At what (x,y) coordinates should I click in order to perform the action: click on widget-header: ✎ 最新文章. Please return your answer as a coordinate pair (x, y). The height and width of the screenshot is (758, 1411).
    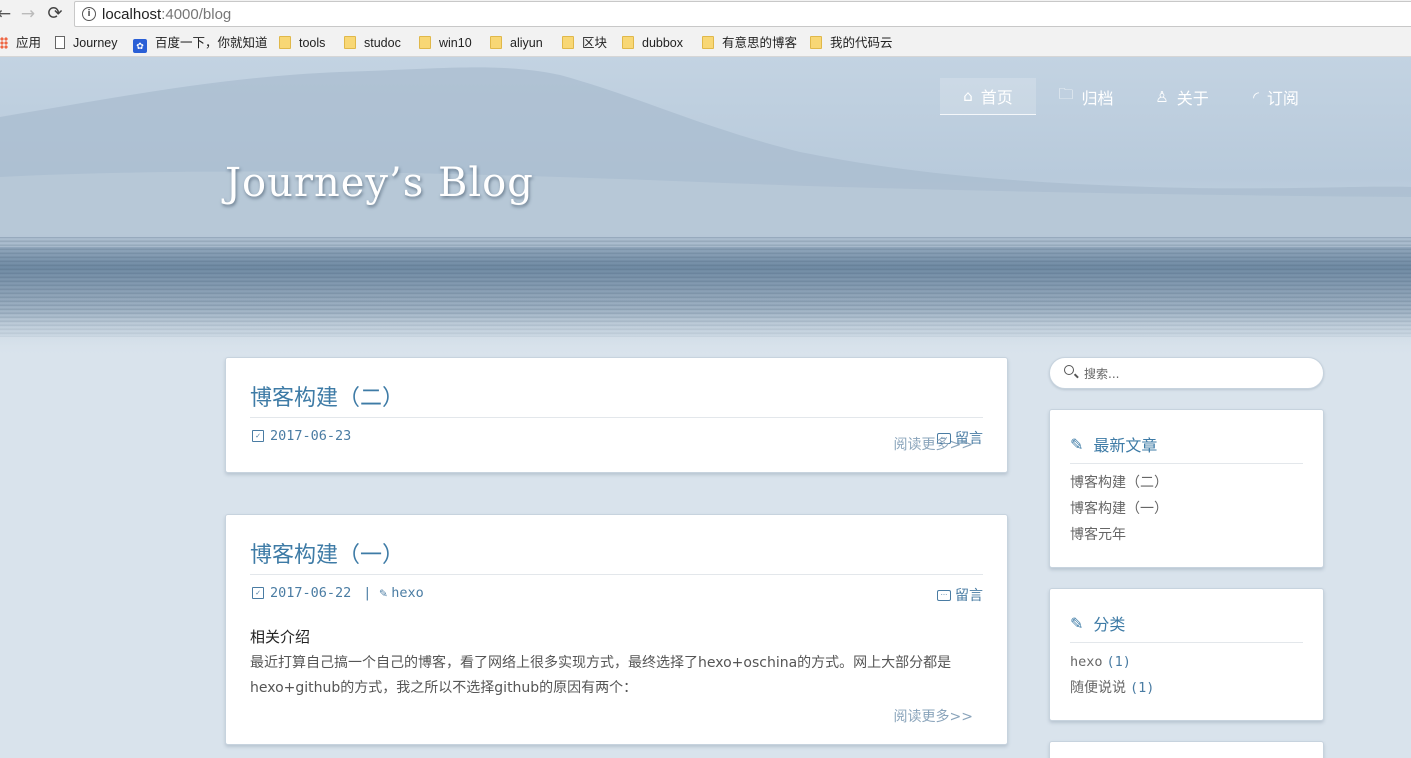
    Looking at the image, I should click on (1113, 444).